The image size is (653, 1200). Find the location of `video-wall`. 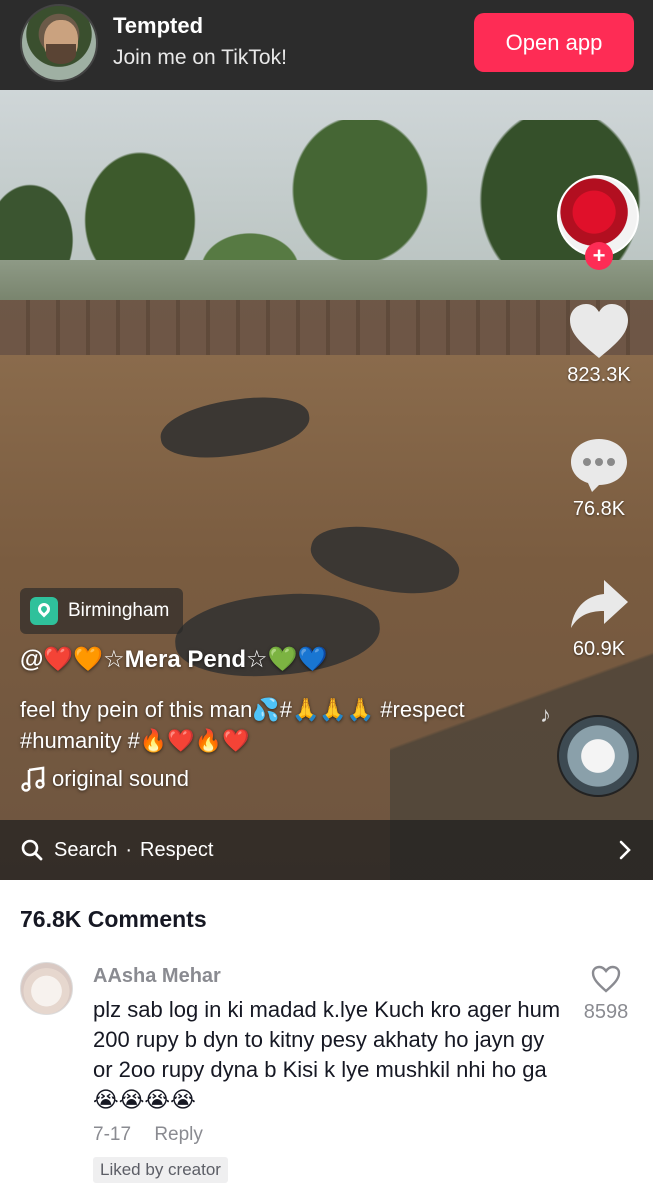

video-wall is located at coordinates (326, 330).